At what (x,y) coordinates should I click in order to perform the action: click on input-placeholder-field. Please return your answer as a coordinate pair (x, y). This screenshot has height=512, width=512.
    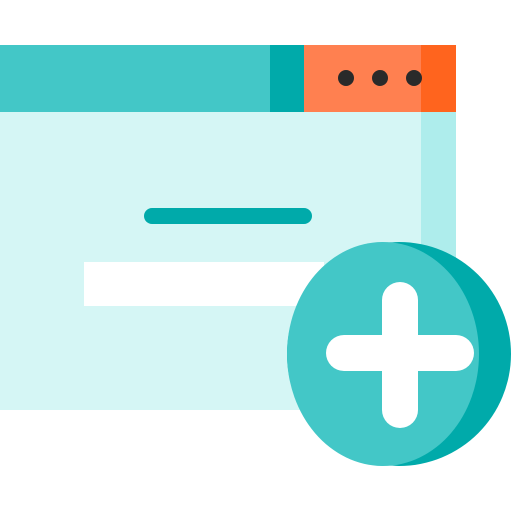
    Looking at the image, I should click on (204, 284).